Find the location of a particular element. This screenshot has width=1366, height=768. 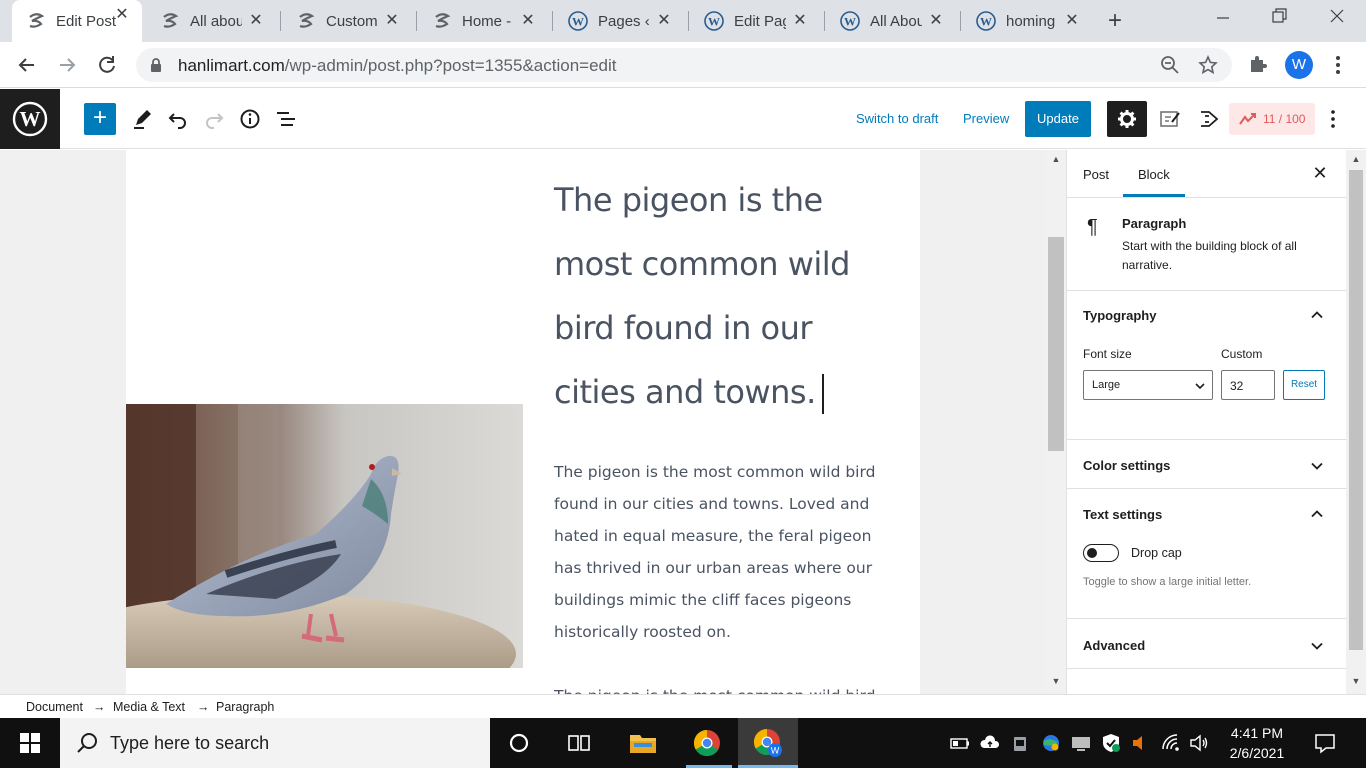

browser-menu-icon is located at coordinates (1338, 65).